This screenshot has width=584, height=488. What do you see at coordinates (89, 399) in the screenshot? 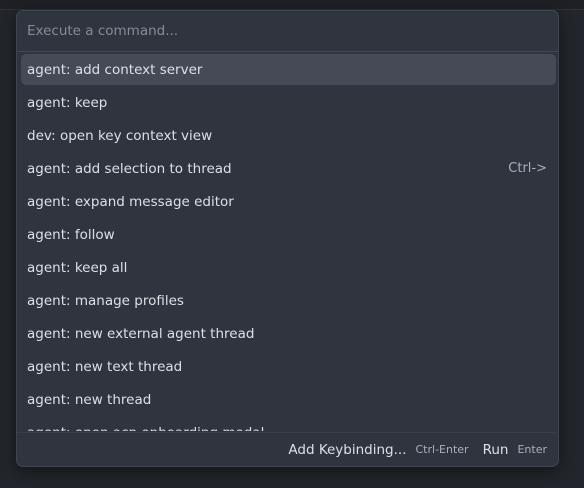
I see `command-label: agent: new thread` at bounding box center [89, 399].